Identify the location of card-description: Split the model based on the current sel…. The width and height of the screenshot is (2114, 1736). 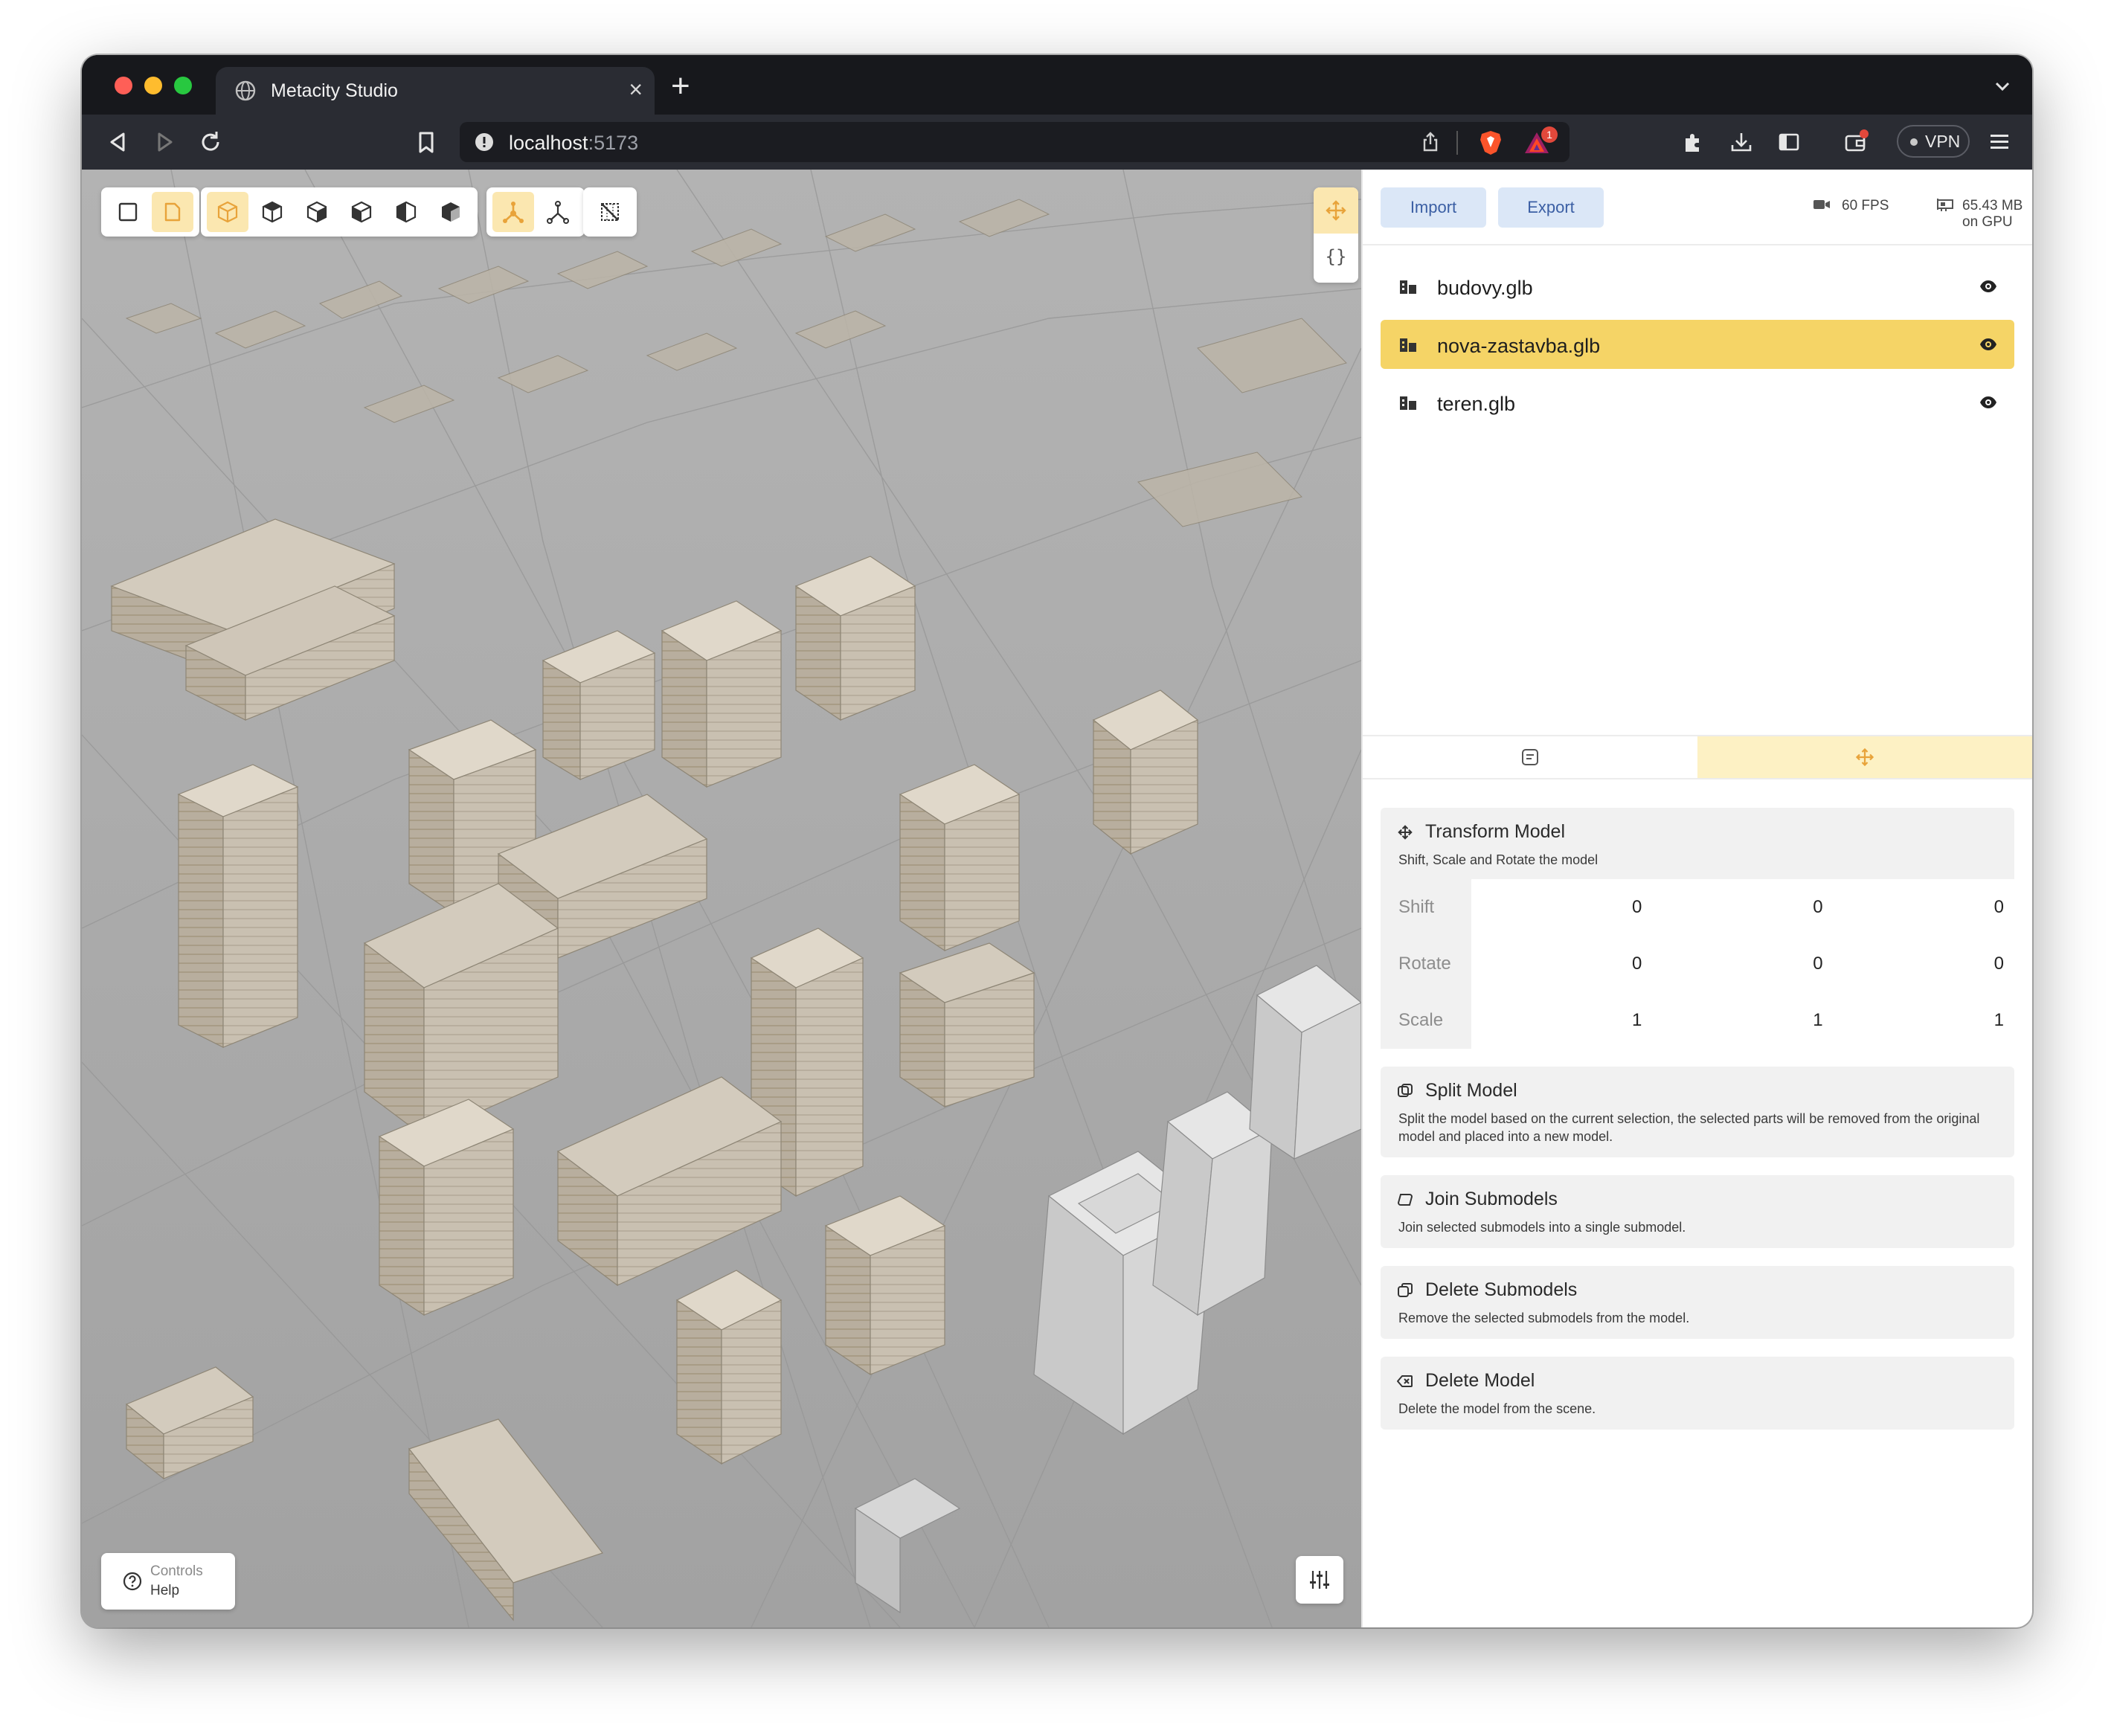
(1689, 1127).